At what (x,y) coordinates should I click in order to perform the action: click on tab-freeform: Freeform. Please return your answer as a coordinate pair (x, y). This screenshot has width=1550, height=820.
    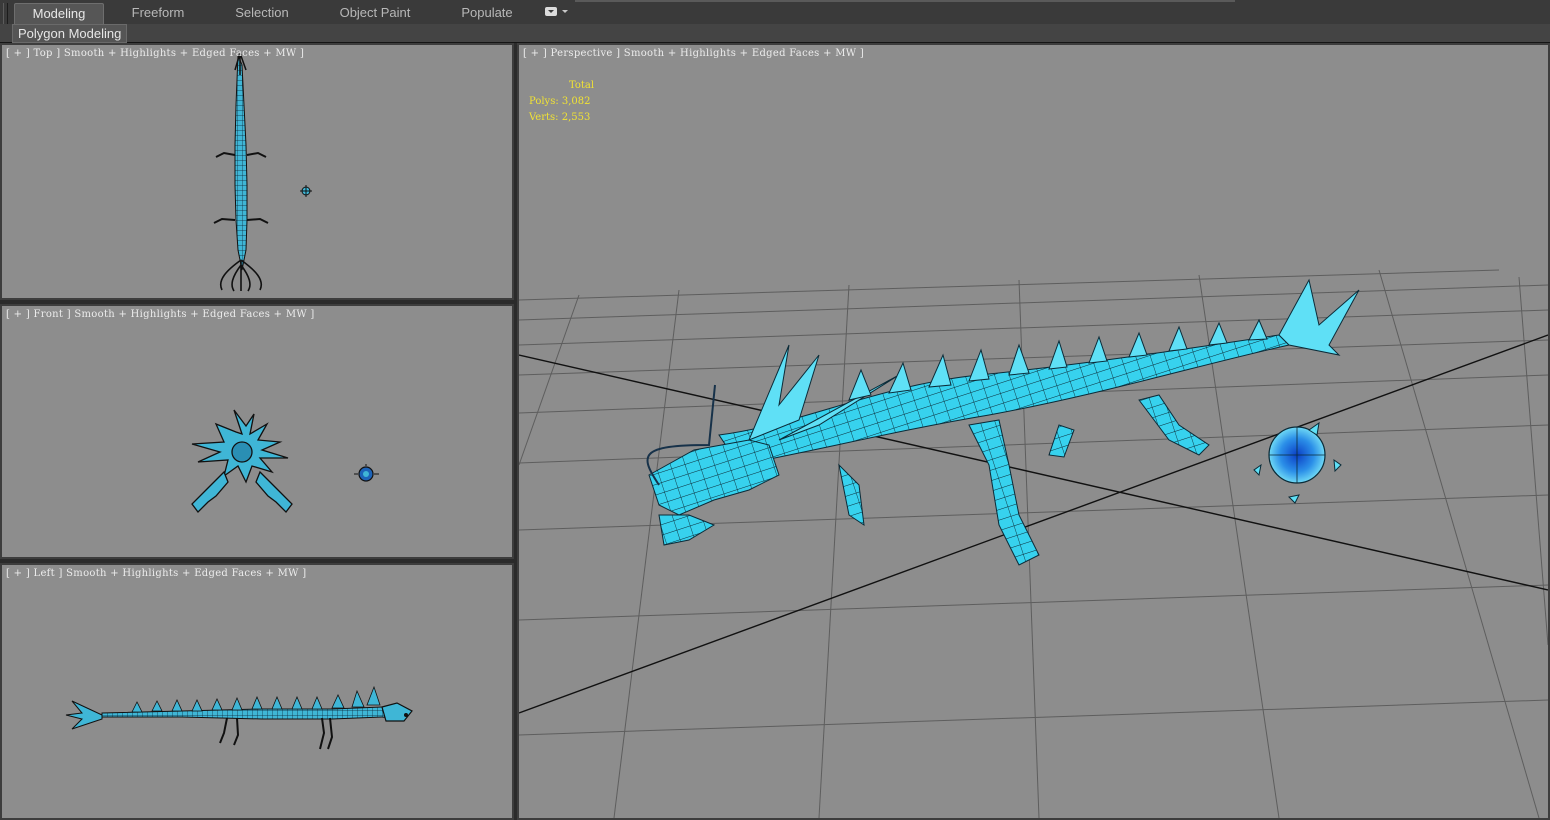
    Looking at the image, I should click on (158, 13).